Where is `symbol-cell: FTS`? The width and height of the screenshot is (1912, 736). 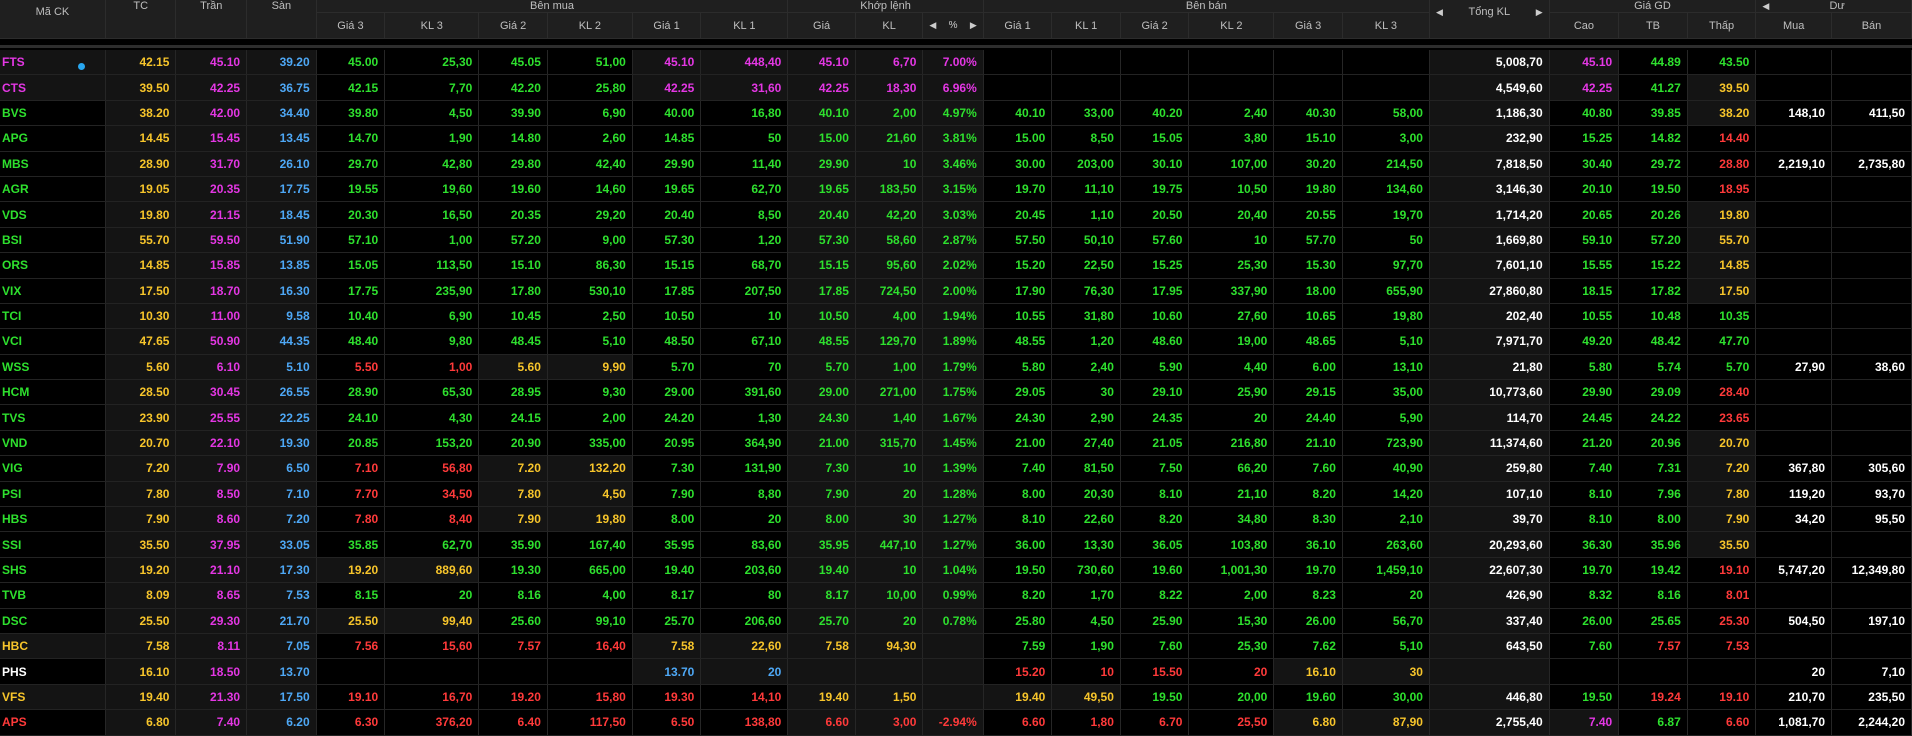
symbol-cell: FTS is located at coordinates (53, 63).